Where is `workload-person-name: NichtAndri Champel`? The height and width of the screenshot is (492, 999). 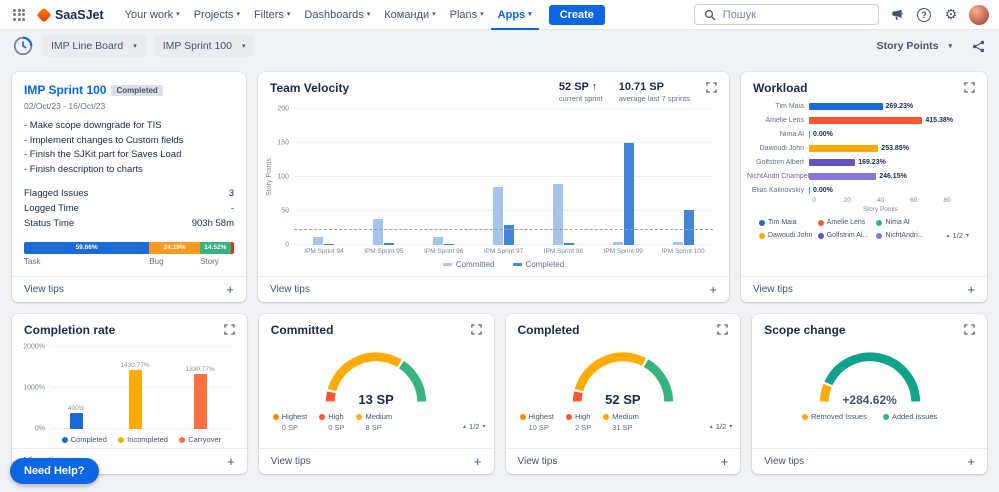
workload-person-name: NichtAndri Champel is located at coordinates (778, 176).